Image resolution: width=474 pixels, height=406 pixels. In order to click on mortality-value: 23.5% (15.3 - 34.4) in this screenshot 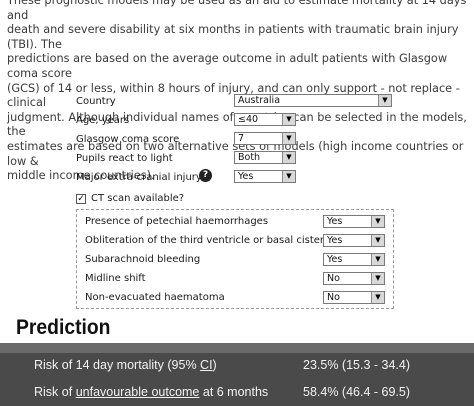, I will do `click(357, 365)`.